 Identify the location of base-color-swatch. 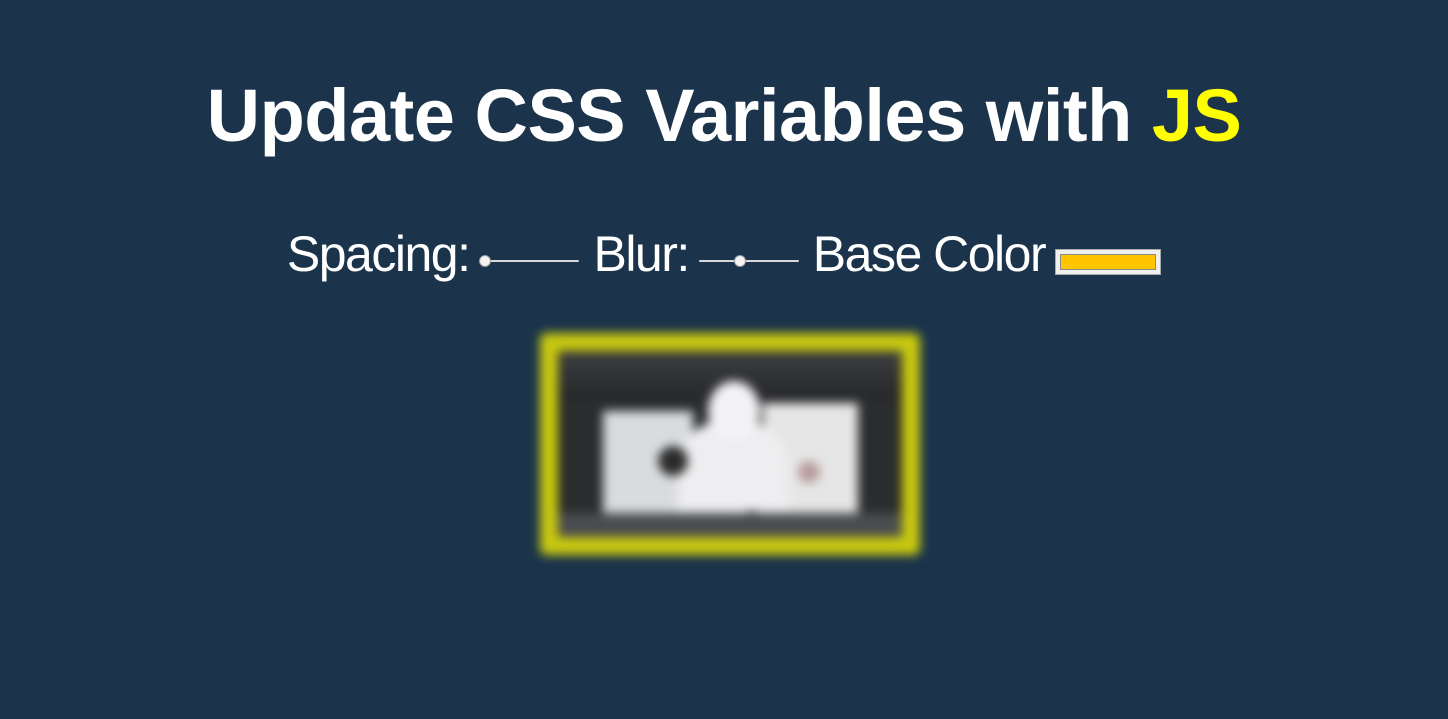
(1108, 262).